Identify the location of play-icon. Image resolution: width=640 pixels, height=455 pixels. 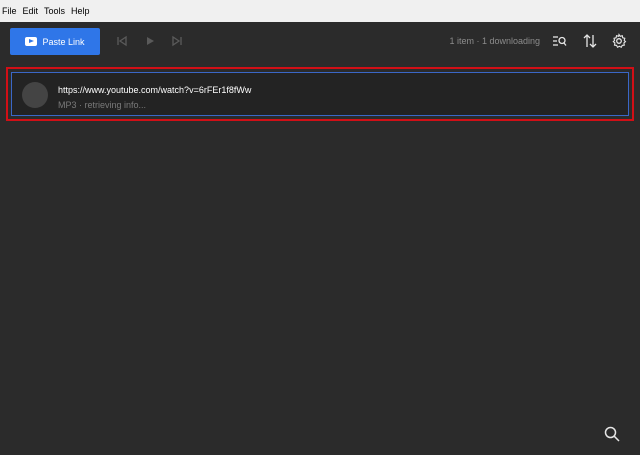
(150, 41).